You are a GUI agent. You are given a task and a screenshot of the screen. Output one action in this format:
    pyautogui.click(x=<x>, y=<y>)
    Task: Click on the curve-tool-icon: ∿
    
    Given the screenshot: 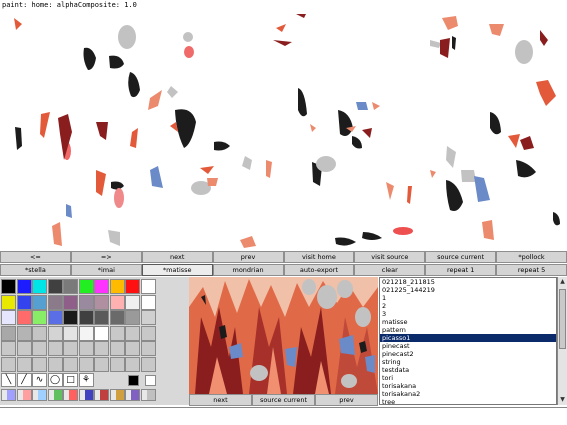 What is the action you would take?
    pyautogui.click(x=39, y=380)
    